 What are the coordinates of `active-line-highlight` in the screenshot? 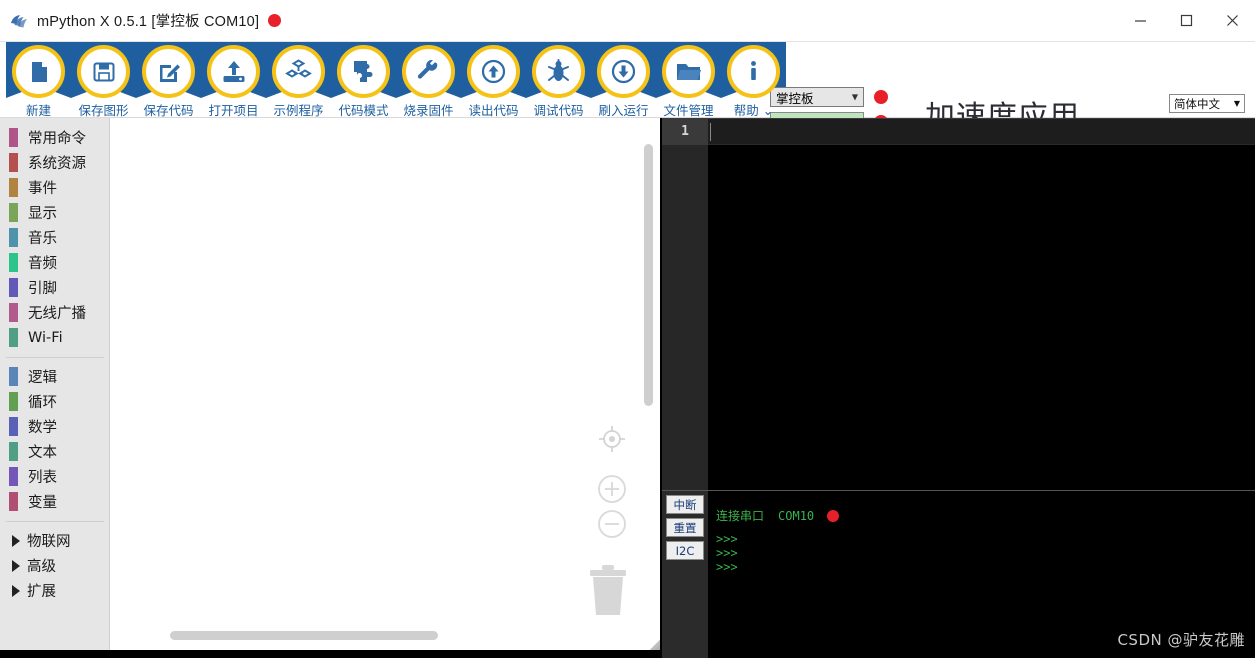 It's located at (981, 132).